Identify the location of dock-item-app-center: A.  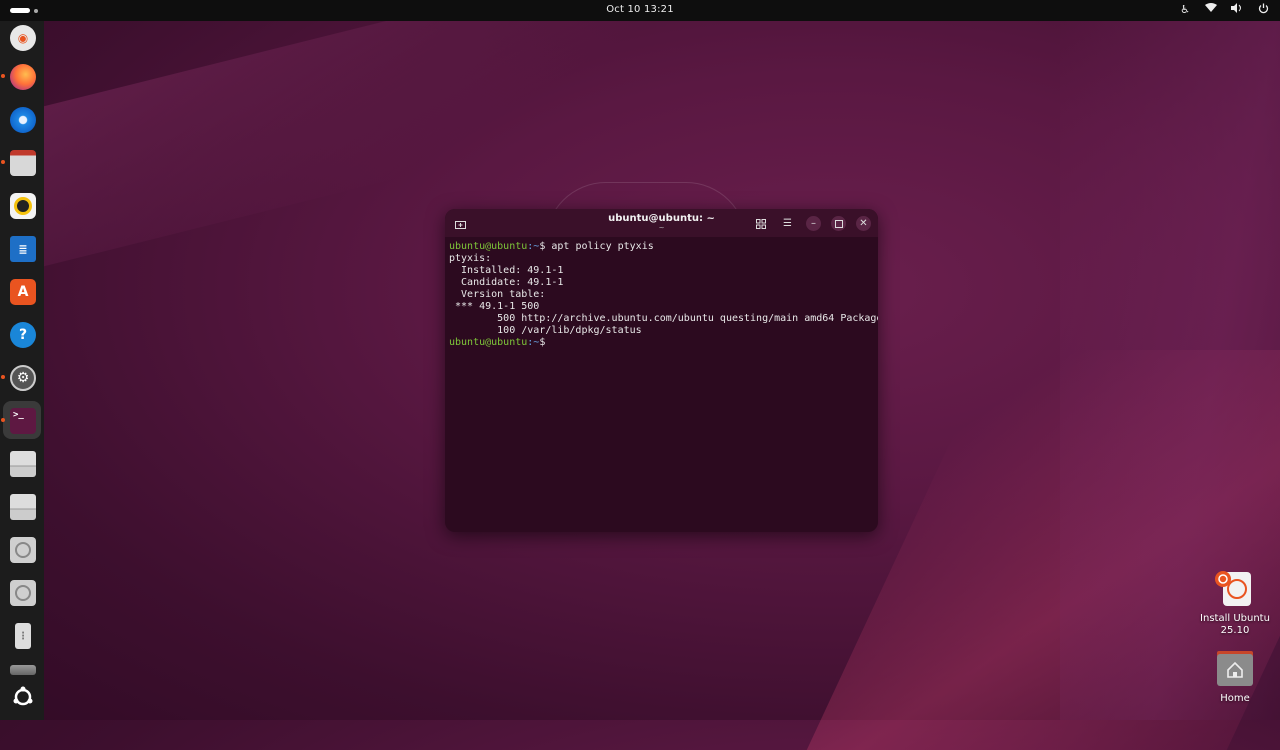
(22, 291).